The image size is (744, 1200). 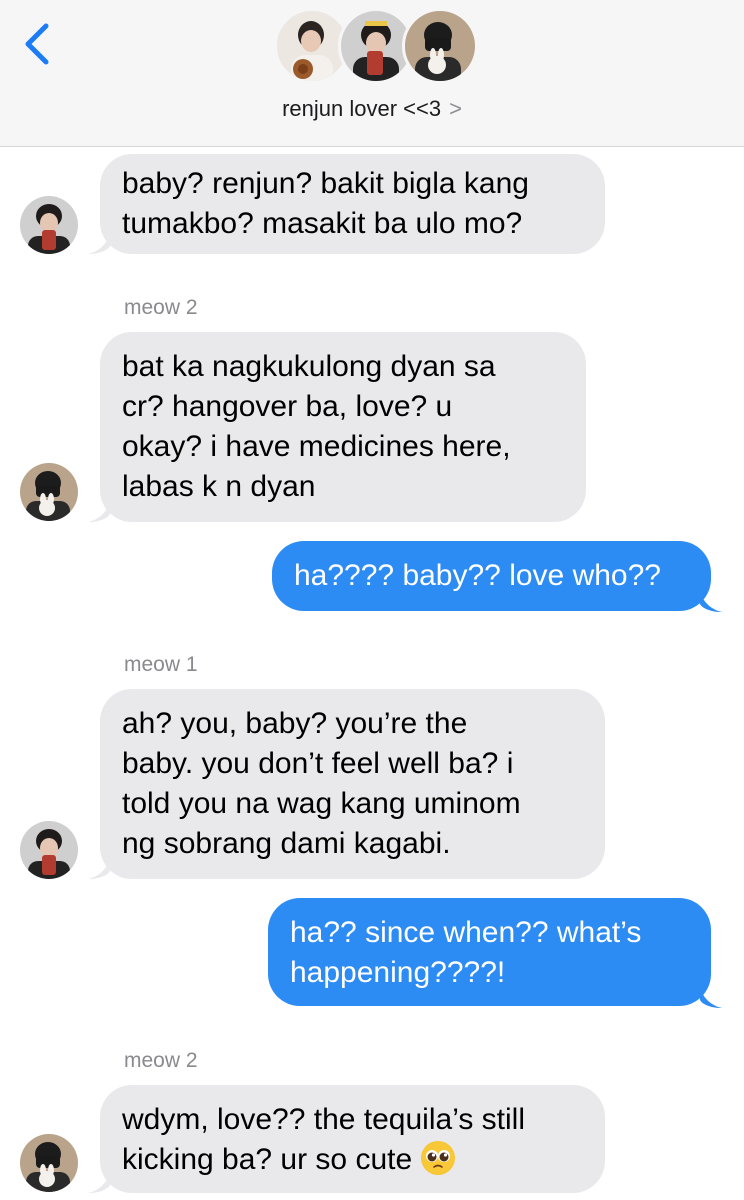 What do you see at coordinates (437, 1158) in the screenshot?
I see `pleading-face-emoji` at bounding box center [437, 1158].